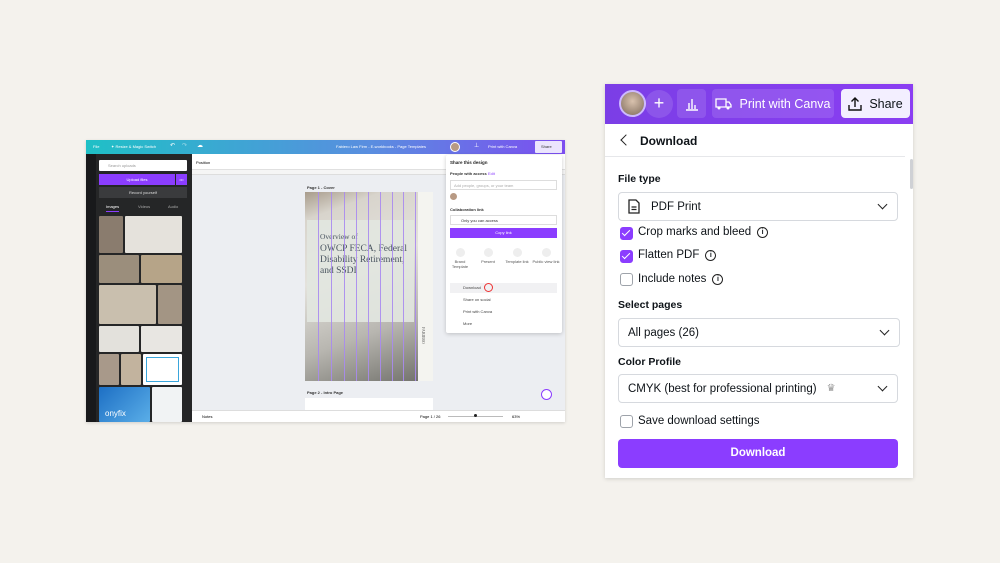  Describe the element at coordinates (460, 258) in the screenshot. I see `option-brand-template: Brand Template` at that location.